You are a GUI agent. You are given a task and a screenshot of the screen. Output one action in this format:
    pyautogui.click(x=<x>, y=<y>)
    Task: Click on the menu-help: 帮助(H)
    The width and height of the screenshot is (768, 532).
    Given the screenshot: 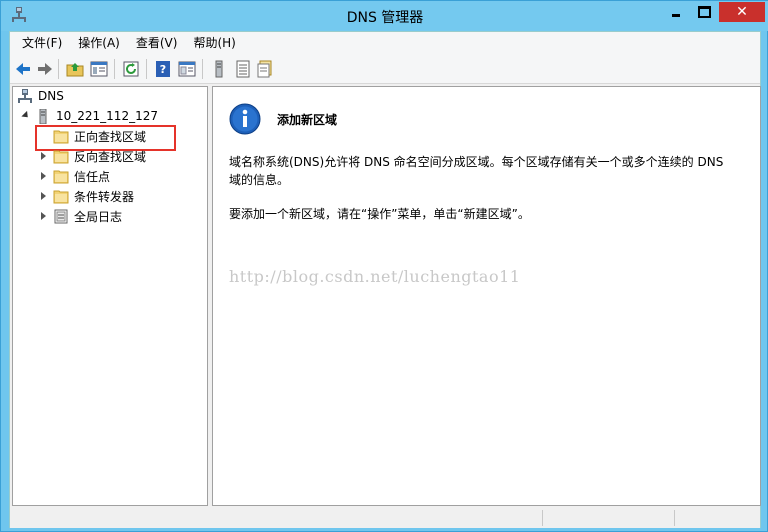 What is the action you would take?
    pyautogui.click(x=214, y=43)
    